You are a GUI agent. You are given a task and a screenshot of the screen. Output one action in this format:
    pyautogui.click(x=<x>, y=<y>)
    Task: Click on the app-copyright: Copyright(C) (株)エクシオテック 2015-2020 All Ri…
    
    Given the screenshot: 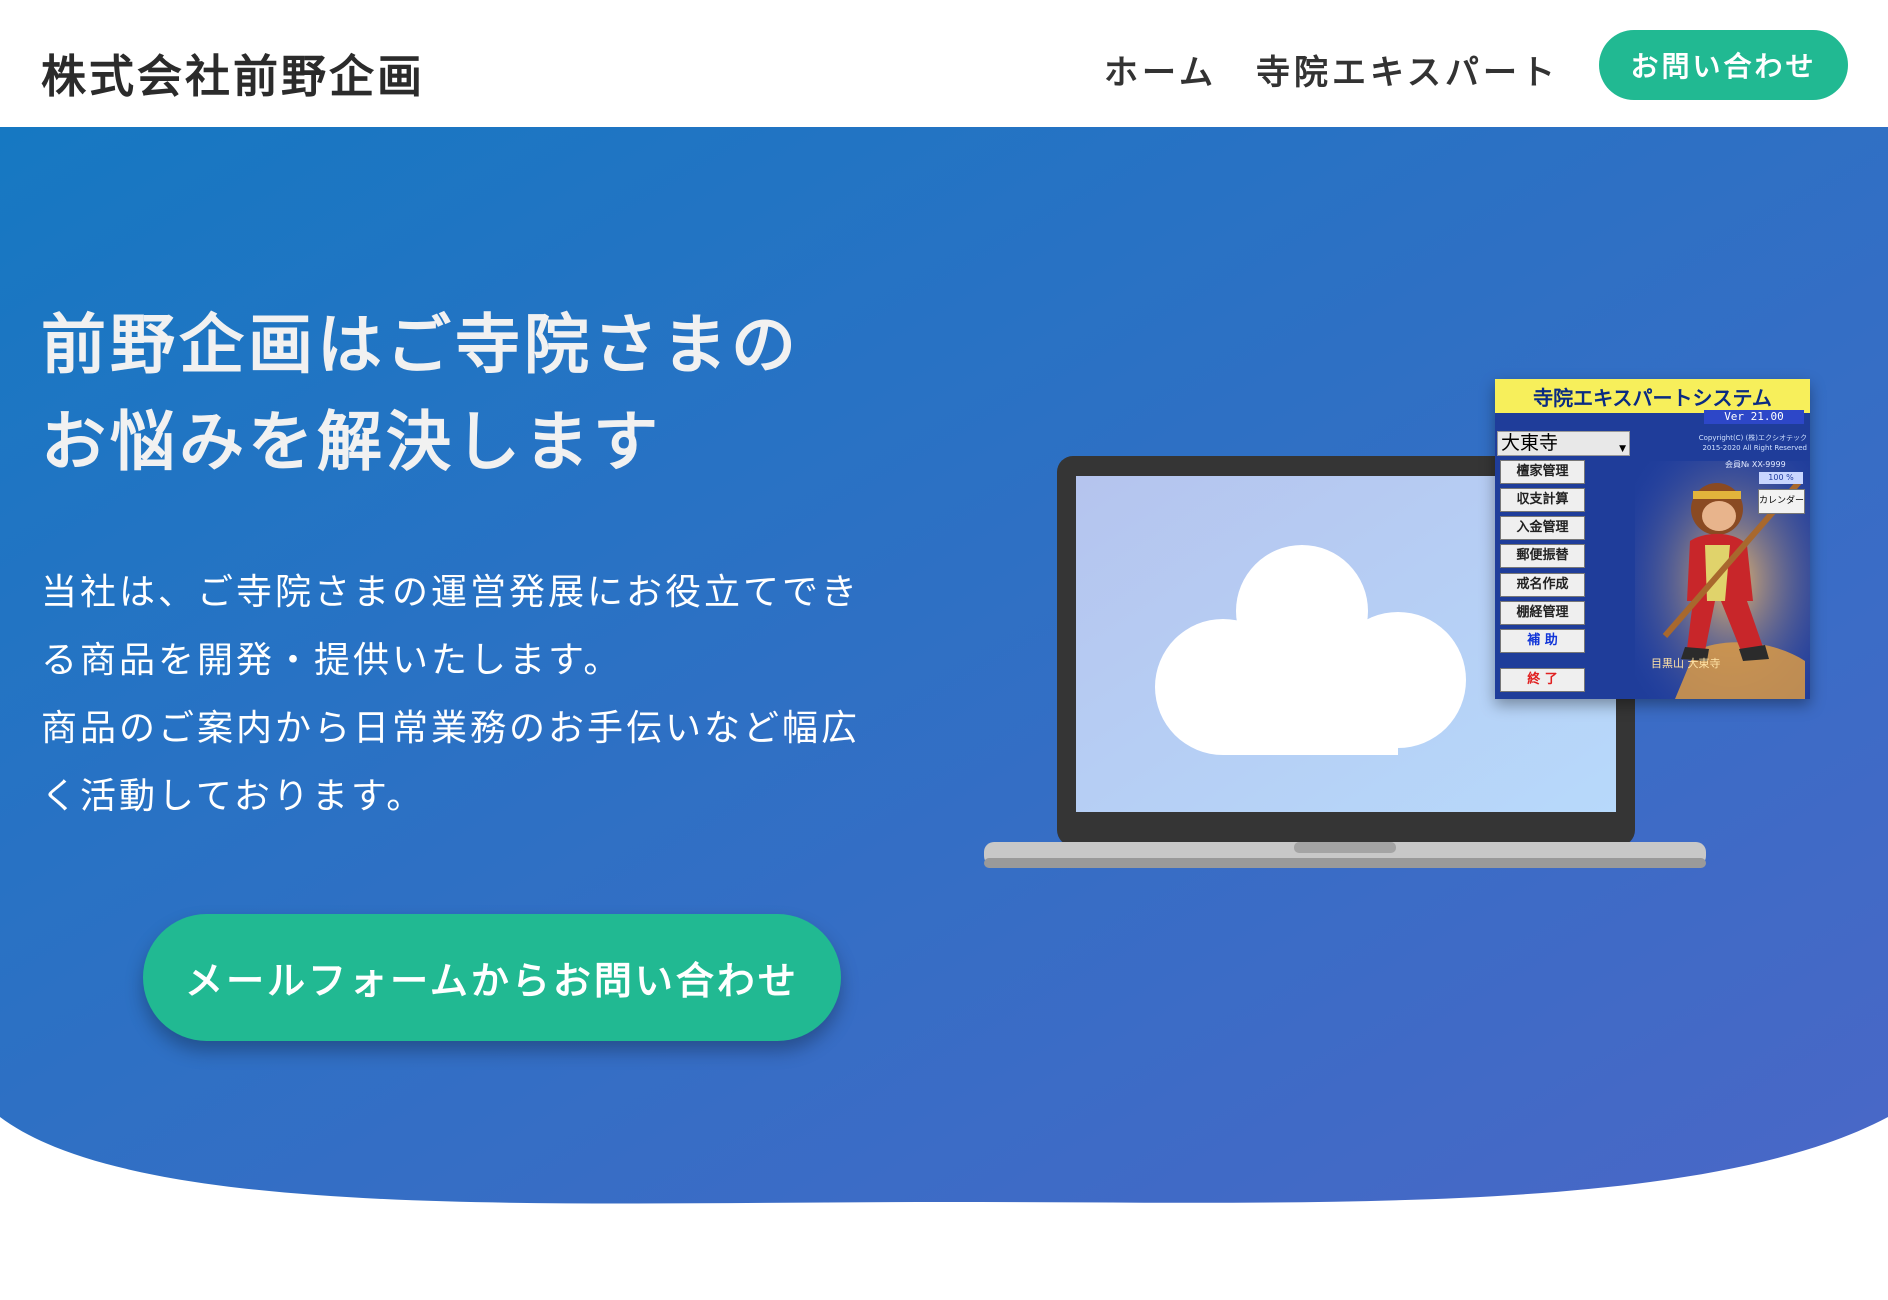 What is the action you would take?
    pyautogui.click(x=1722, y=443)
    